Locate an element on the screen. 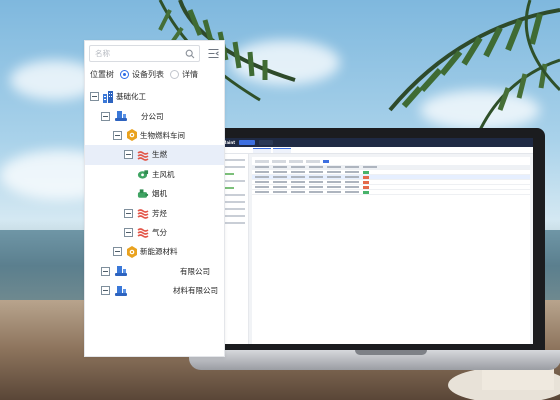 Image resolution: width=560 pixels, height=400 pixels. tree-node-label: 材料有限公司 is located at coordinates (173, 290).